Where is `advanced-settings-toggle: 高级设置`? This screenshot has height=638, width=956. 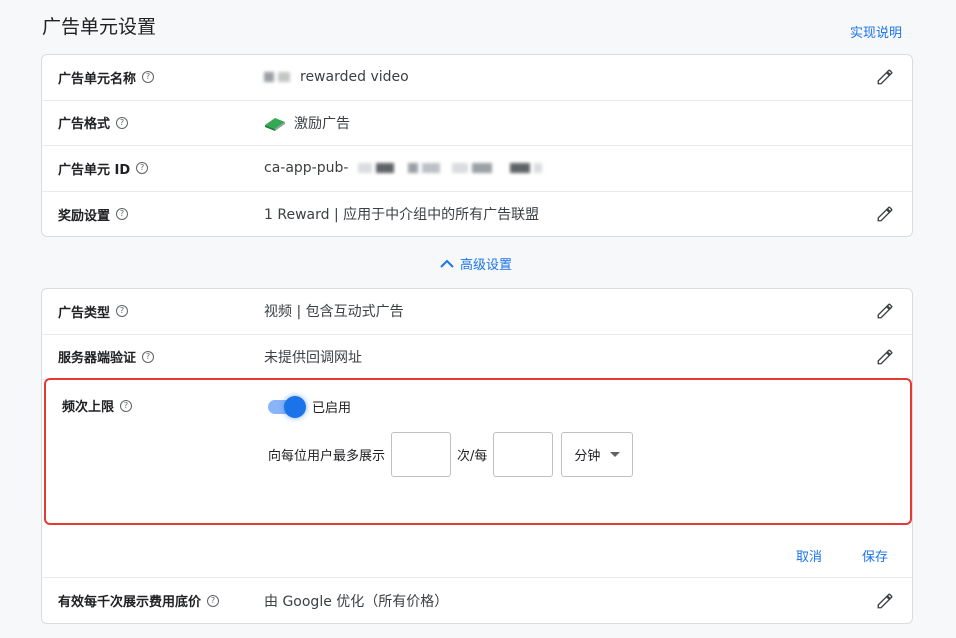 advanced-settings-toggle: 高级设置 is located at coordinates (476, 263).